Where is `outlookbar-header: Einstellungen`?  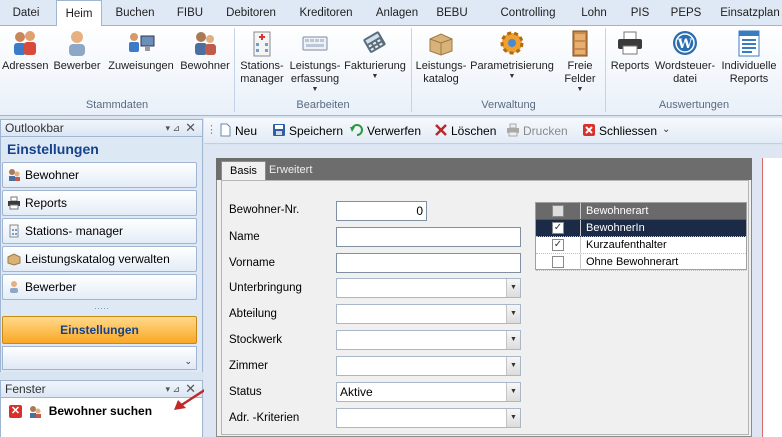
outlookbar-header: Einstellungen is located at coordinates (101, 149).